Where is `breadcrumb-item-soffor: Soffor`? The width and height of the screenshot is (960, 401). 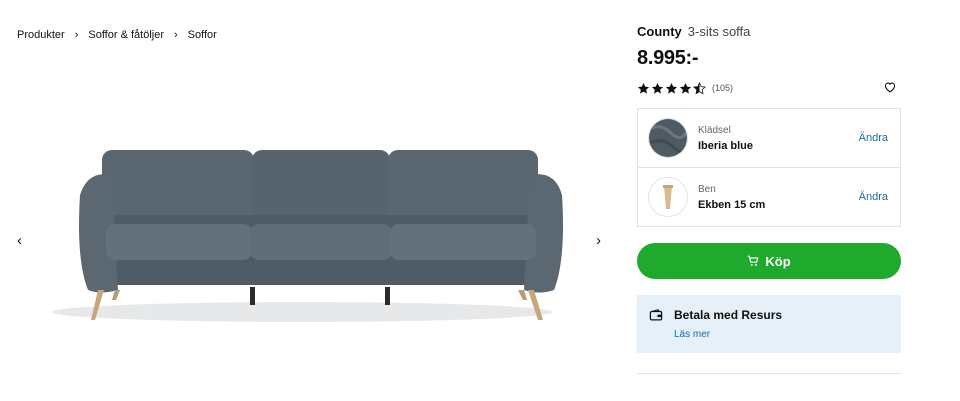
breadcrumb-item-soffor: Soffor is located at coordinates (202, 35).